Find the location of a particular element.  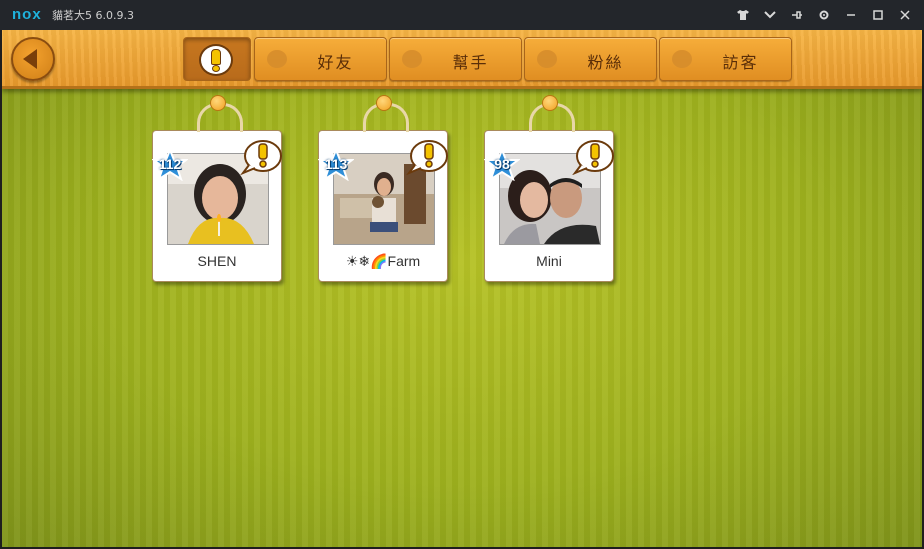

friend-name: SHEN is located at coordinates (217, 261).